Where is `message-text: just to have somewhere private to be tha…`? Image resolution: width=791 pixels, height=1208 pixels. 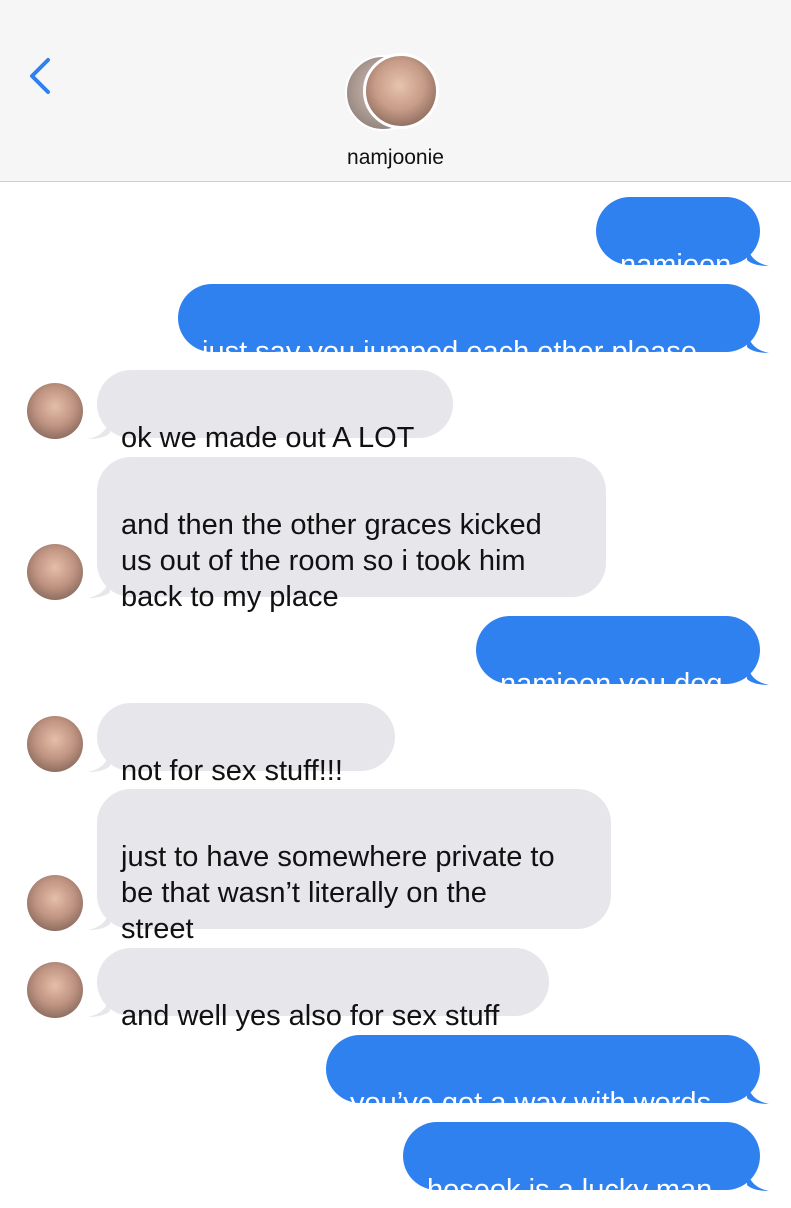
message-text: just to have somewhere private to be tha… is located at coordinates (338, 893).